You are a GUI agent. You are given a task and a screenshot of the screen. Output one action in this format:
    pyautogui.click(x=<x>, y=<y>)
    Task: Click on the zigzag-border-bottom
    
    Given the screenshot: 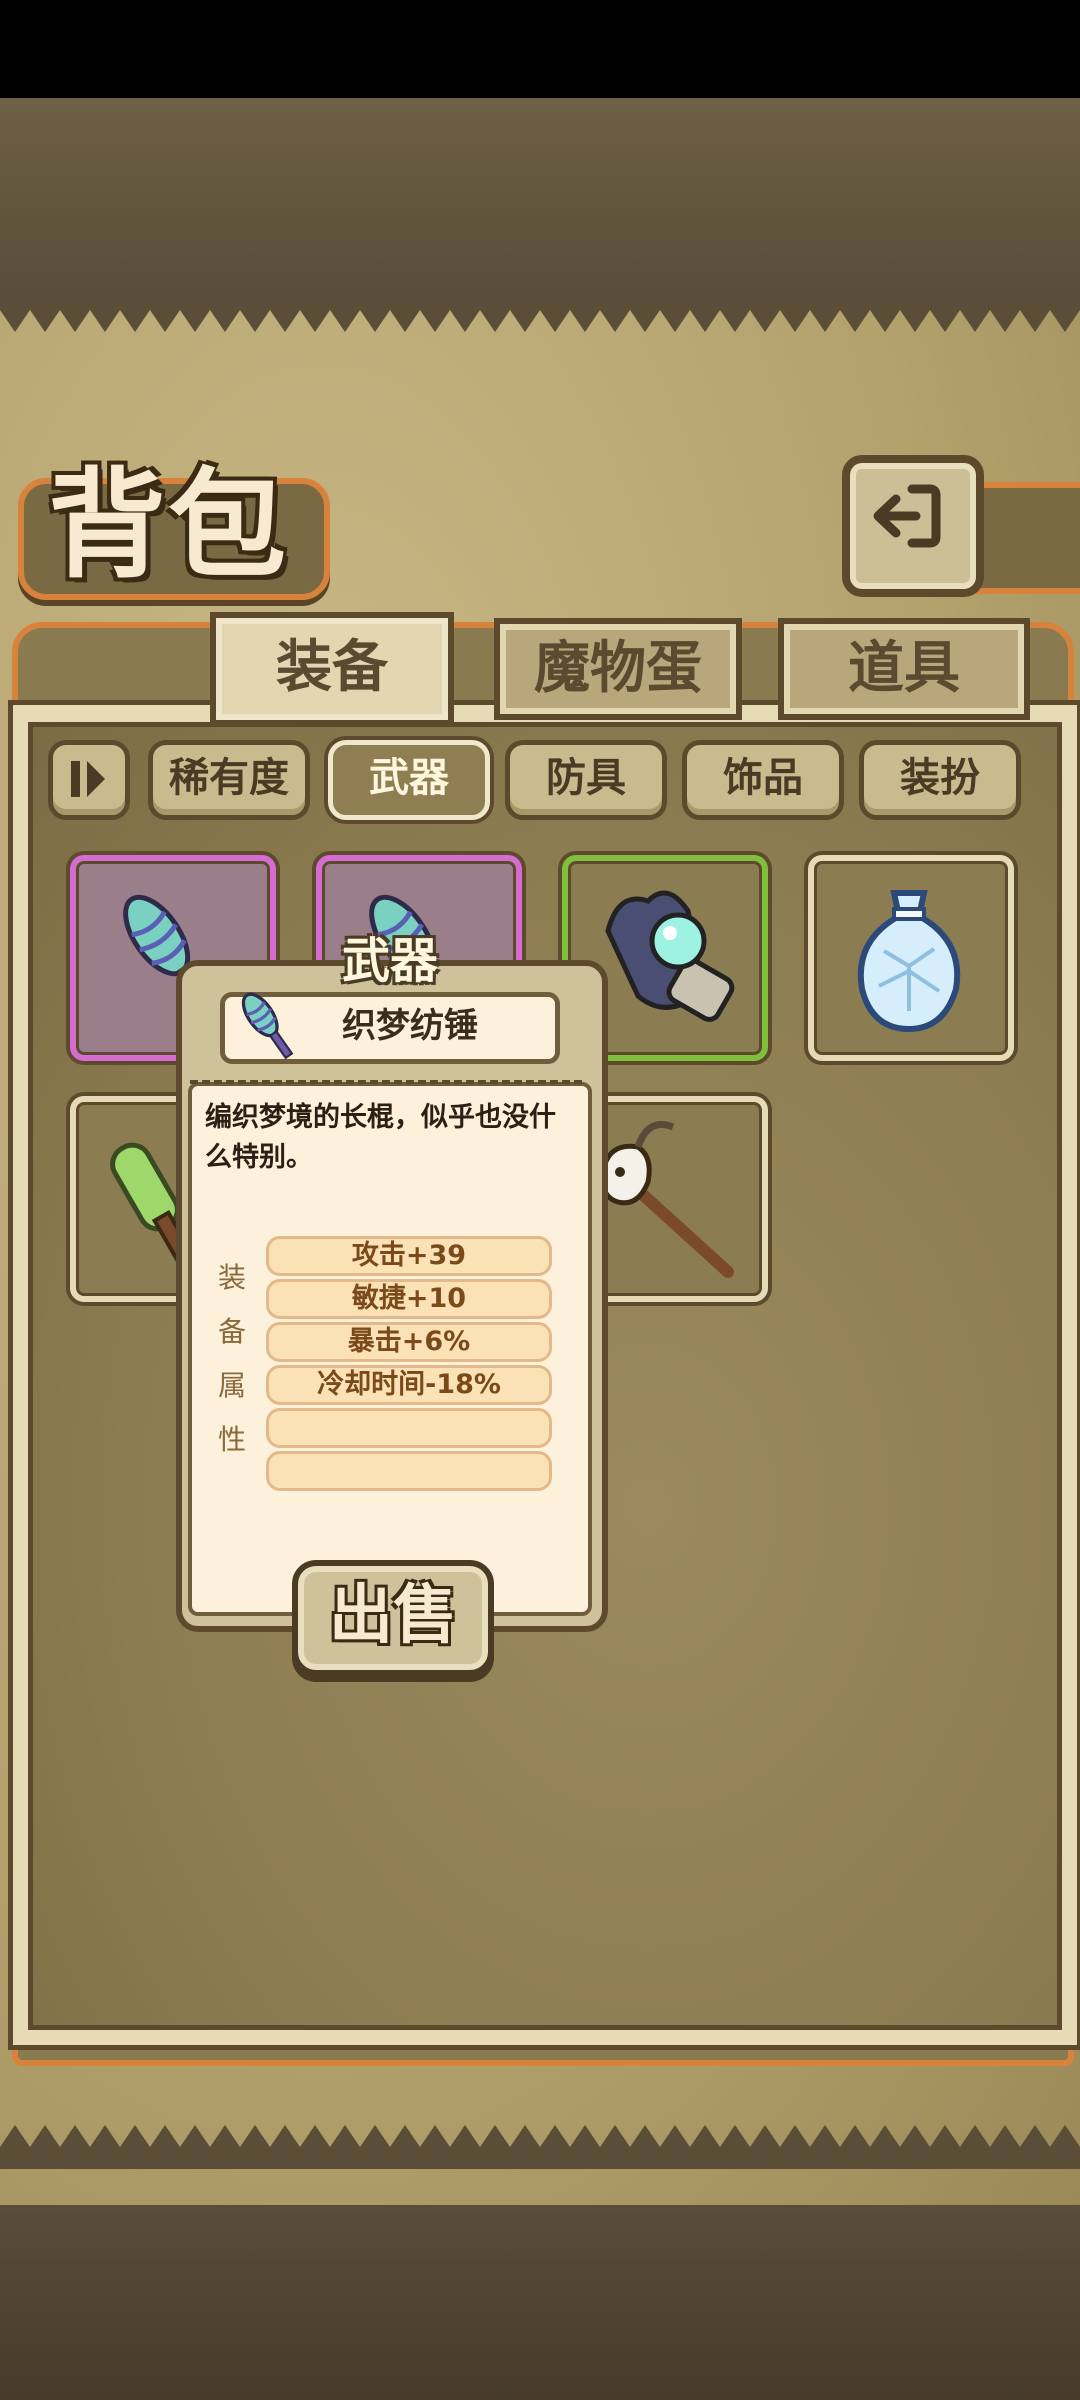 What is the action you would take?
    pyautogui.click(x=540, y=2147)
    